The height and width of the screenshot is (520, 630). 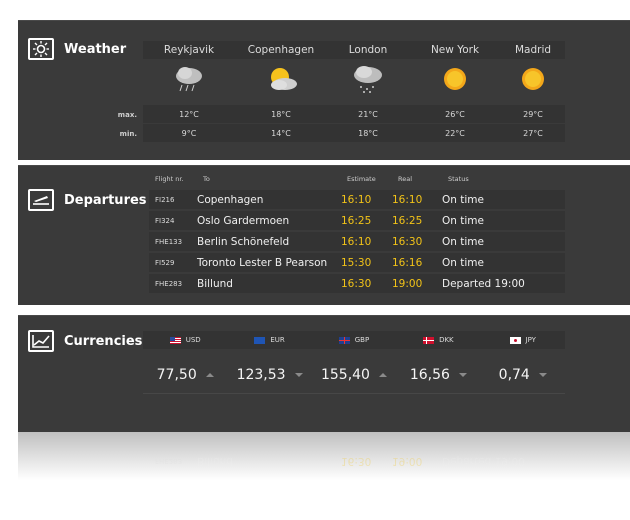 What do you see at coordinates (361, 179) in the screenshot?
I see `header-estimate: Estimate` at bounding box center [361, 179].